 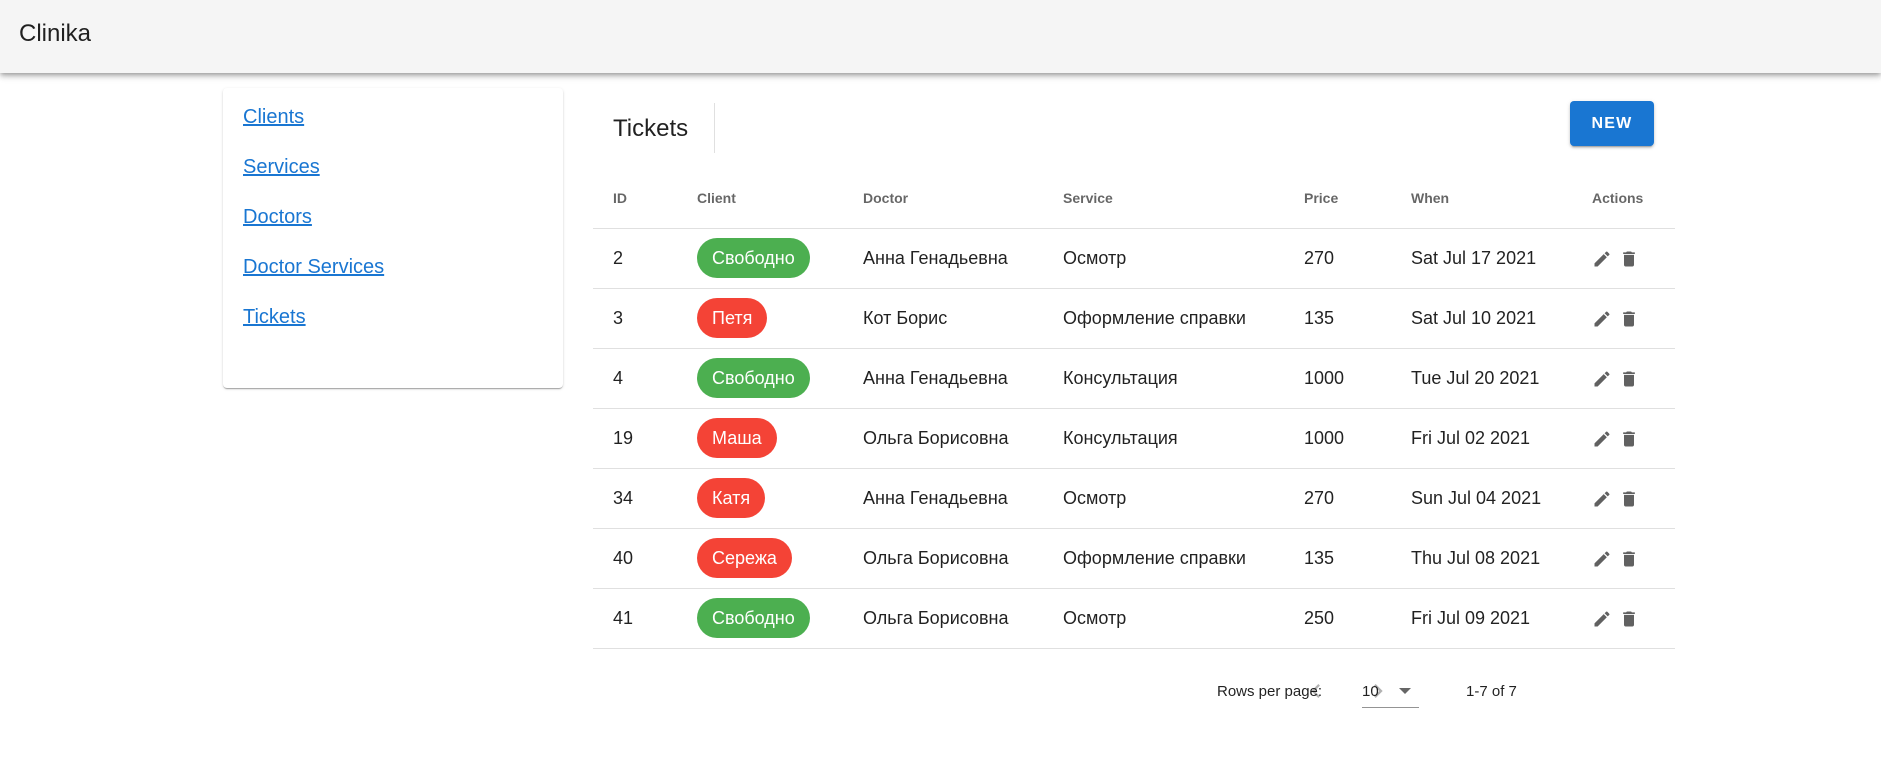 What do you see at coordinates (1357, 618) in the screenshot?
I see `cell-price: 250` at bounding box center [1357, 618].